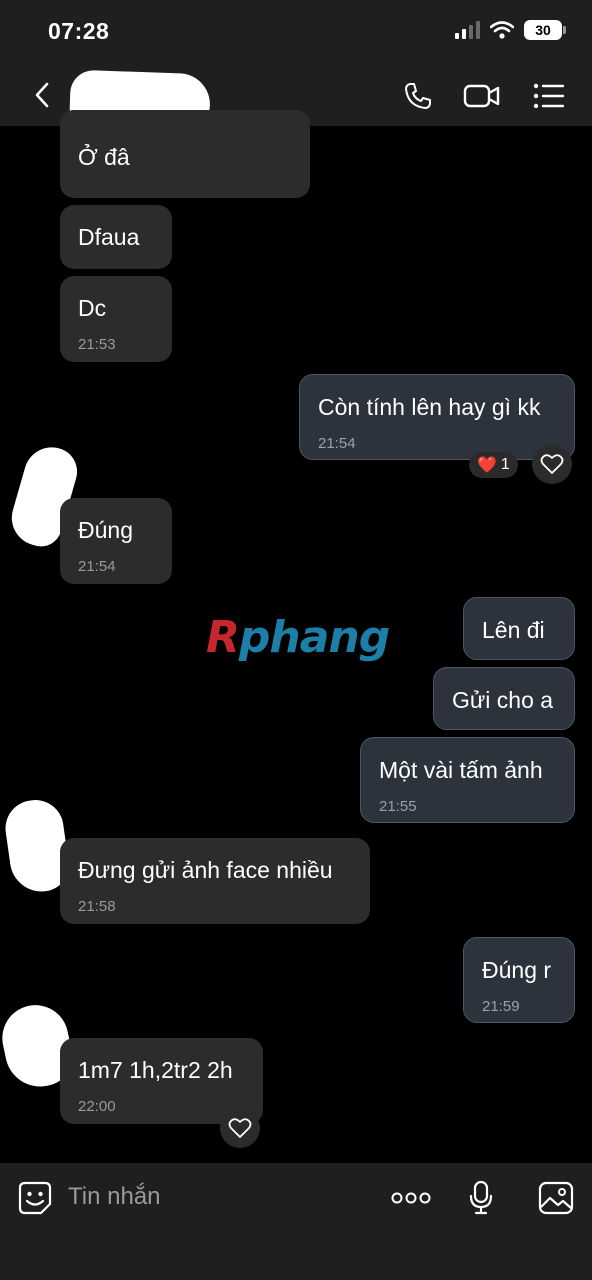 The width and height of the screenshot is (592, 1280). I want to click on call-button, so click(418, 96).